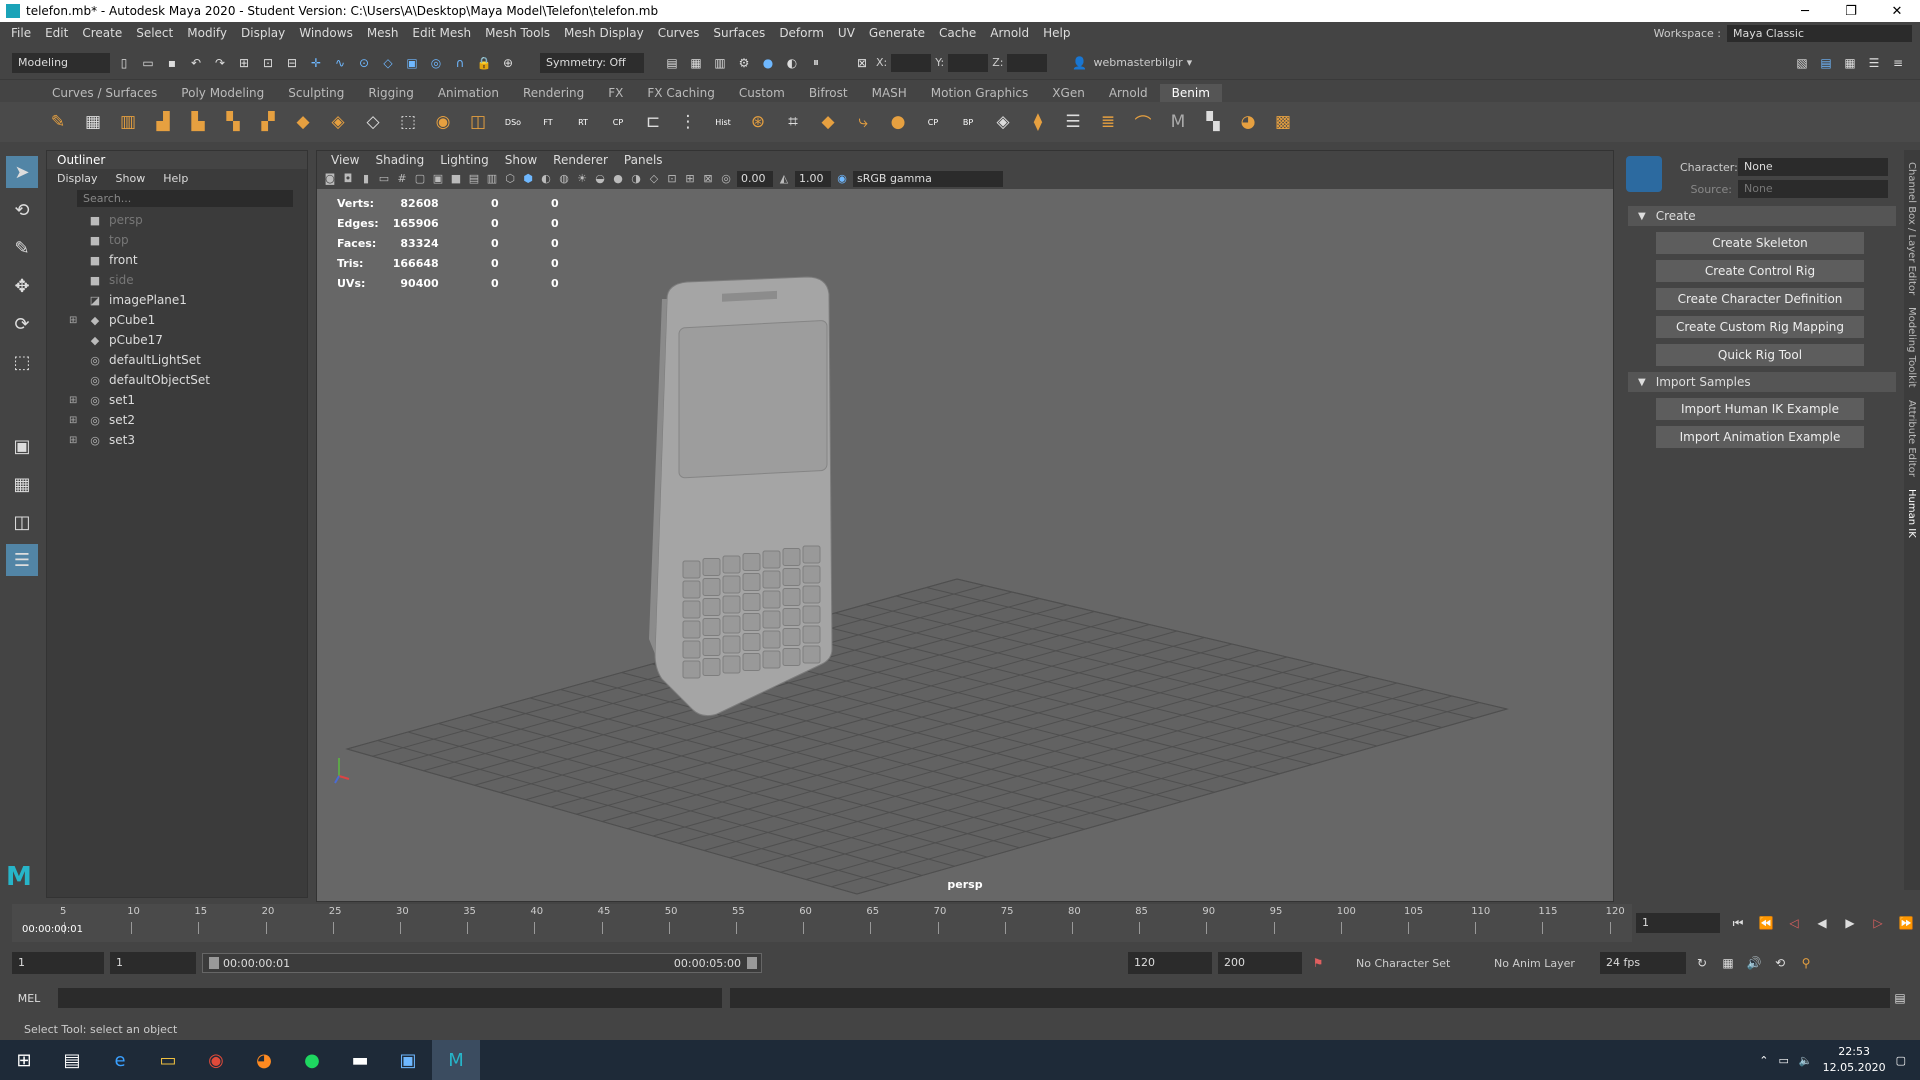 The height and width of the screenshot is (1080, 1920). What do you see at coordinates (1170, 963) in the screenshot?
I see `playback-end-field: 120` at bounding box center [1170, 963].